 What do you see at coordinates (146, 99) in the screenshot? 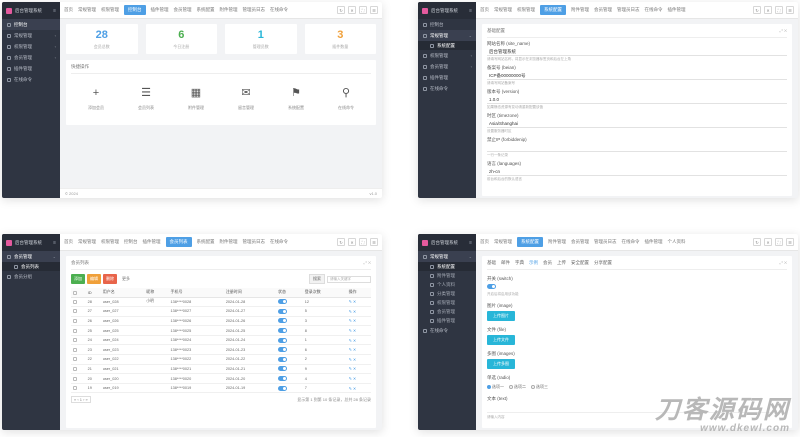
I see `shortcut-user-list: ☰ 会员列表` at bounding box center [146, 99].